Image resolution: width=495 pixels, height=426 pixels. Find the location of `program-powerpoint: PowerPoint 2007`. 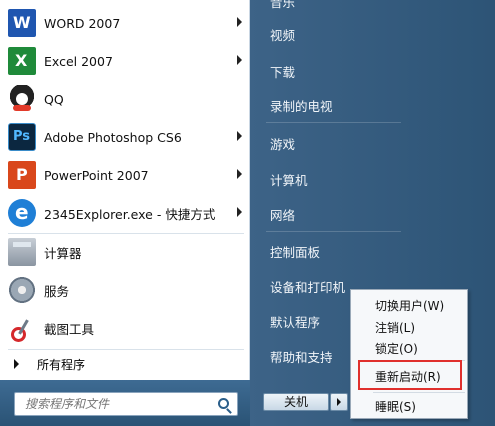

program-powerpoint: PowerPoint 2007 is located at coordinates (125, 175).